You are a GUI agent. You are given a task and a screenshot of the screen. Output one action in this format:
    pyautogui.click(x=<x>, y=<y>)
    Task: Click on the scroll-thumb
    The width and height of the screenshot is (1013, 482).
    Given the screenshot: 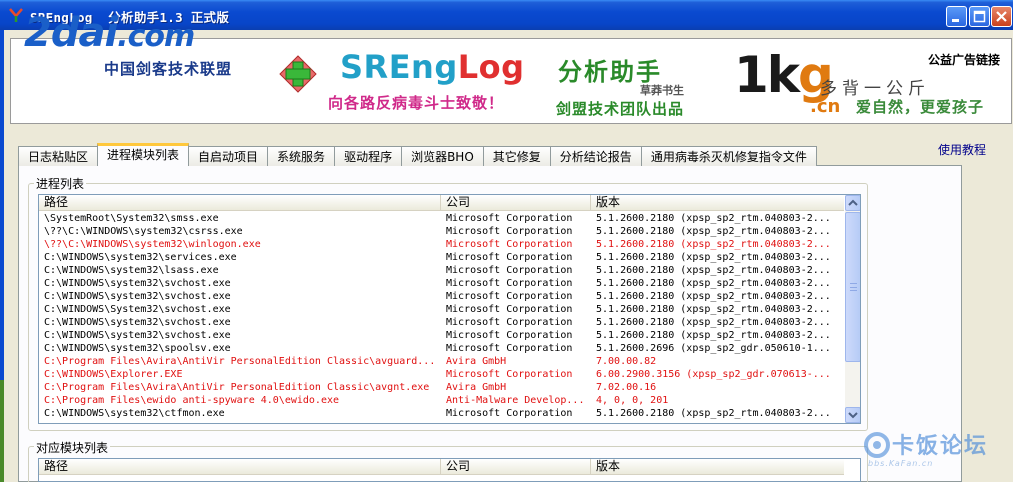 What is the action you would take?
    pyautogui.click(x=852, y=287)
    